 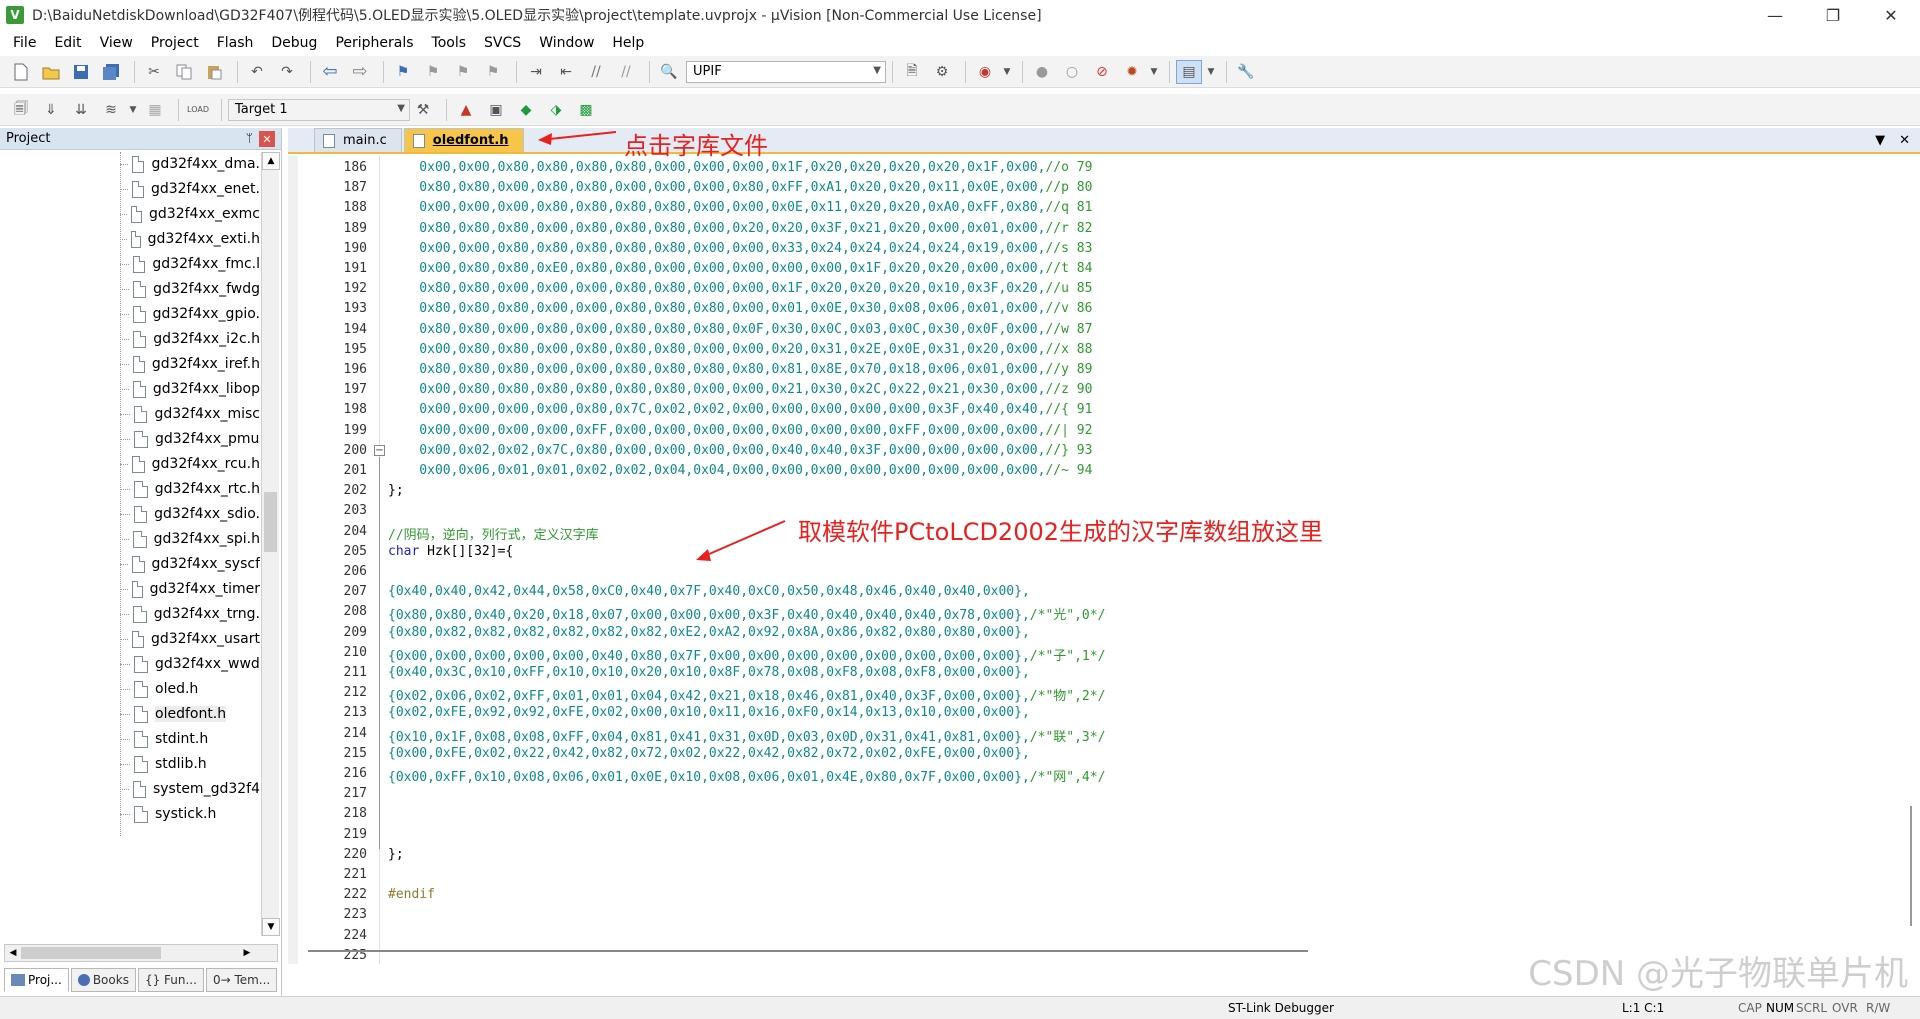 What do you see at coordinates (235, 43) in the screenshot?
I see `menu-flash: Flash` at bounding box center [235, 43].